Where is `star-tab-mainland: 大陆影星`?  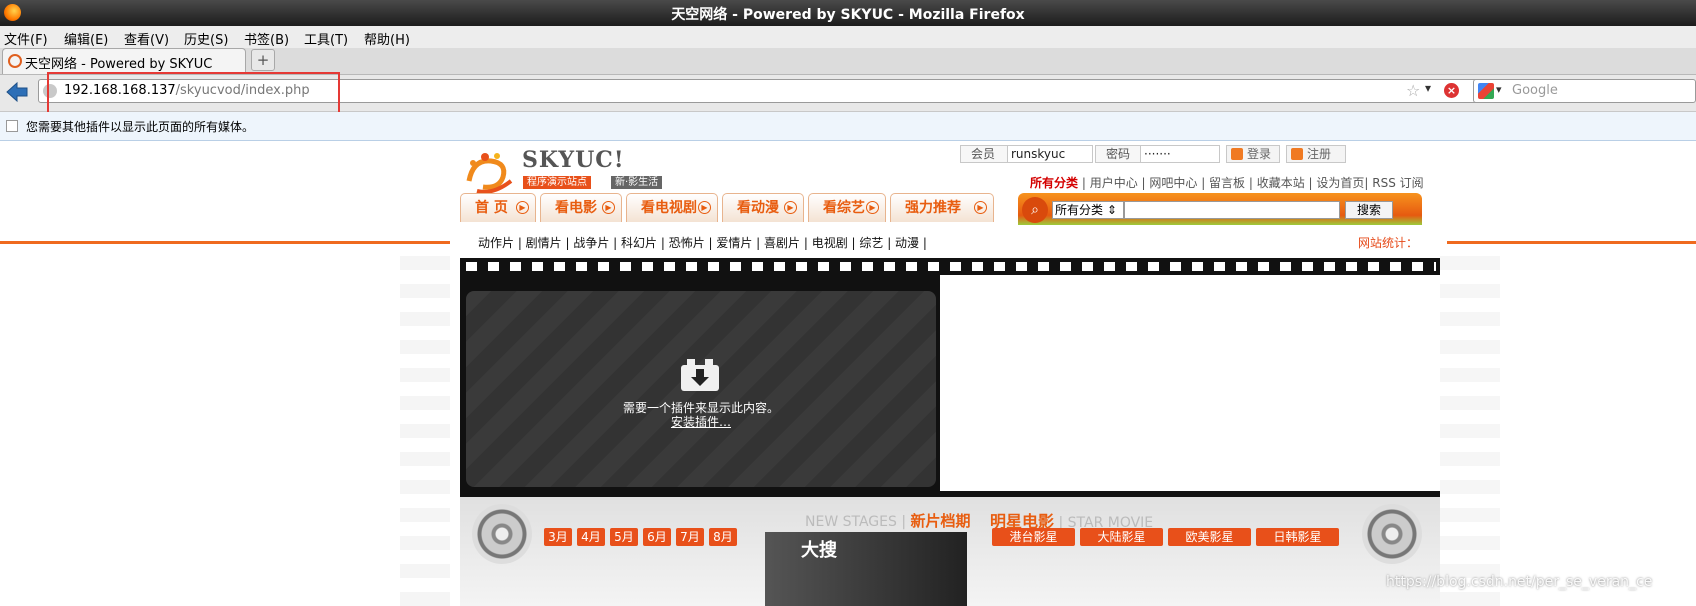 star-tab-mainland: 大陆影星 is located at coordinates (1121, 537).